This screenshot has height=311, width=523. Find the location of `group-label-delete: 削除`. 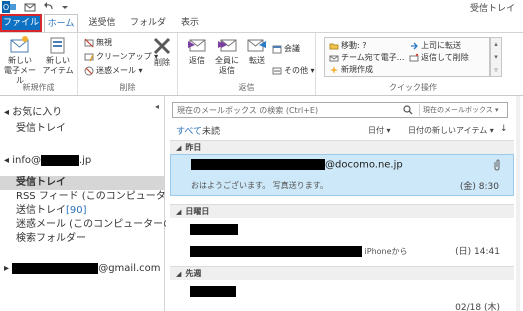

group-label-delete: 削除 is located at coordinates (127, 87).